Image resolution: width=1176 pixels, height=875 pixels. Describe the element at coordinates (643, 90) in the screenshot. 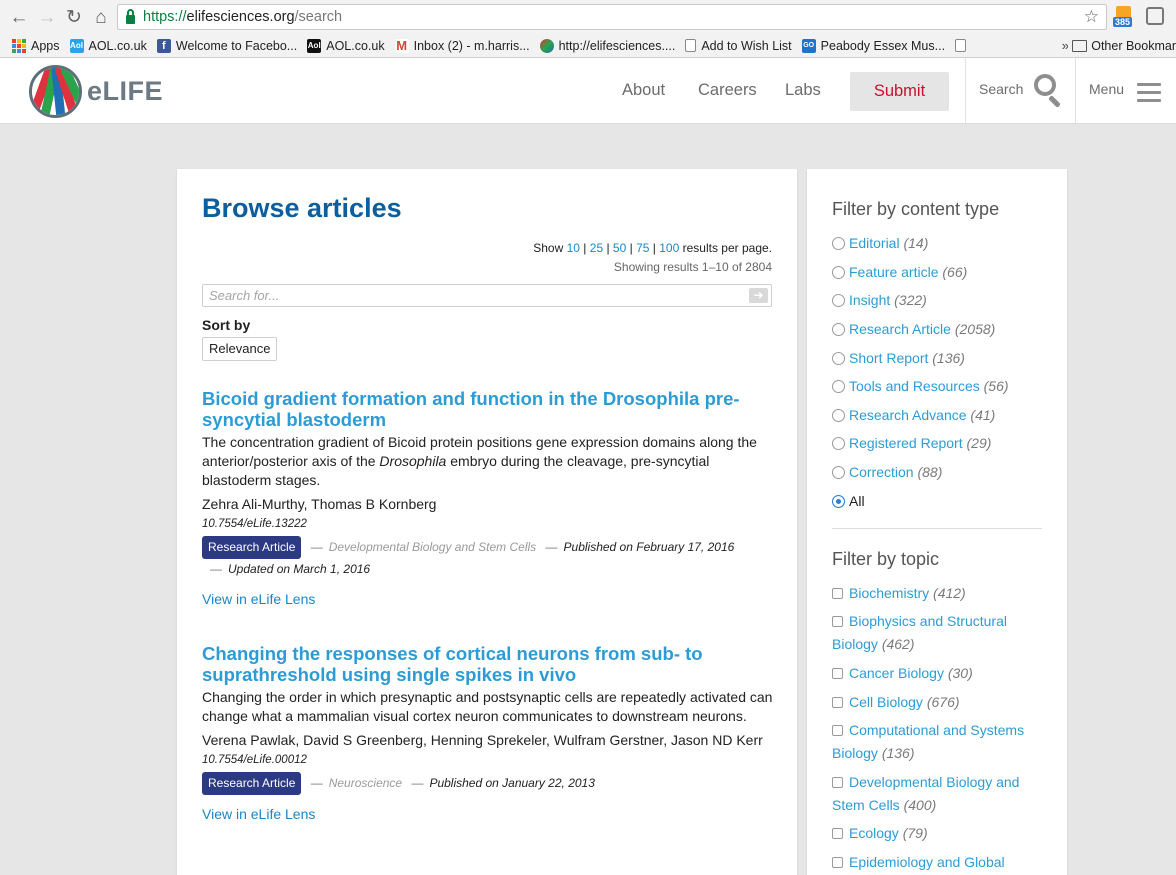

I see `nav-about: About` at that location.